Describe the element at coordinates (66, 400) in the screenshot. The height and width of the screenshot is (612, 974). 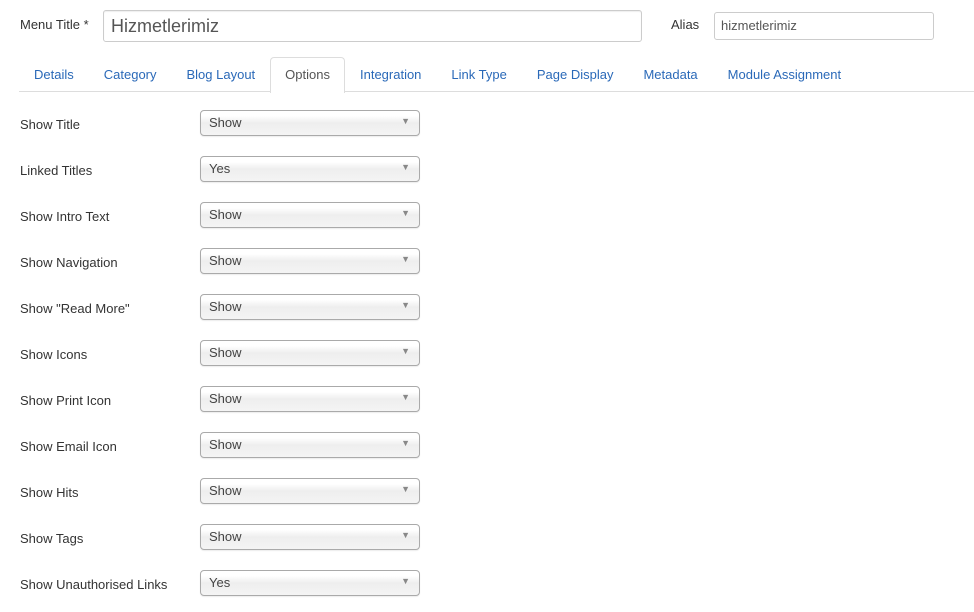
I see `option-label: Show Print Icon` at that location.